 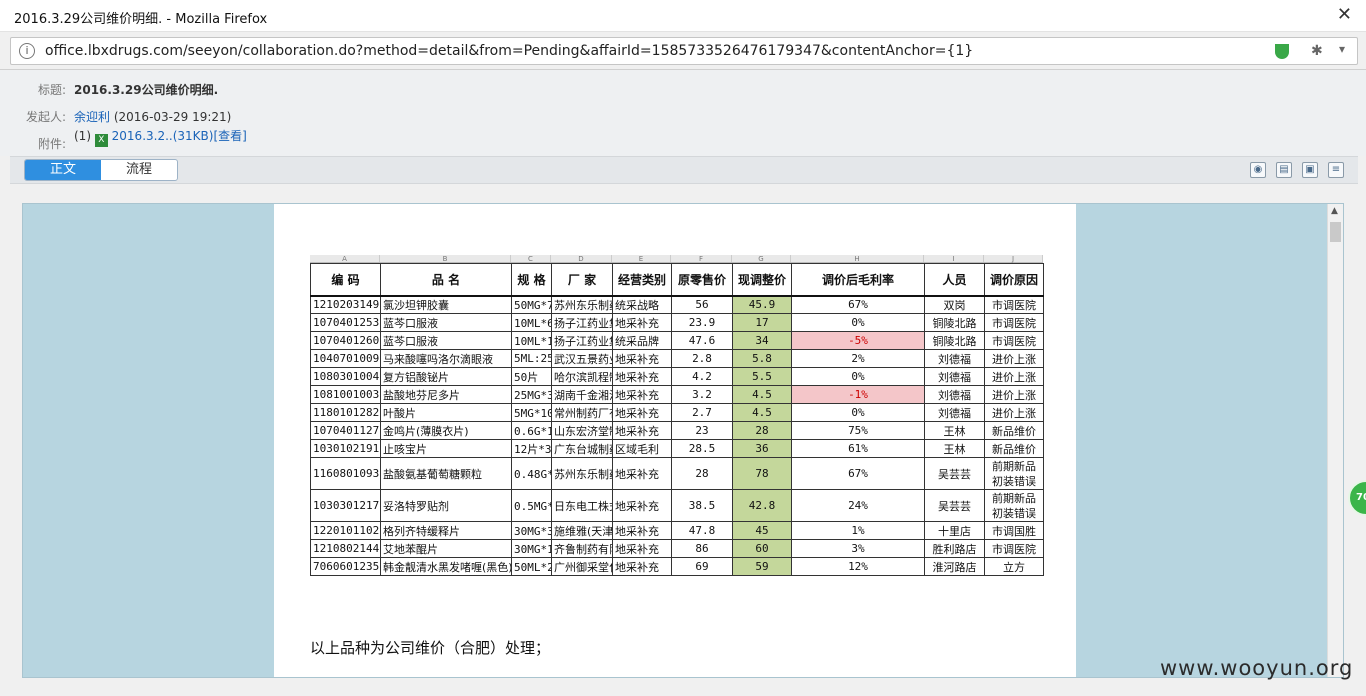 I want to click on column-header: 规 格, so click(x=531, y=280).